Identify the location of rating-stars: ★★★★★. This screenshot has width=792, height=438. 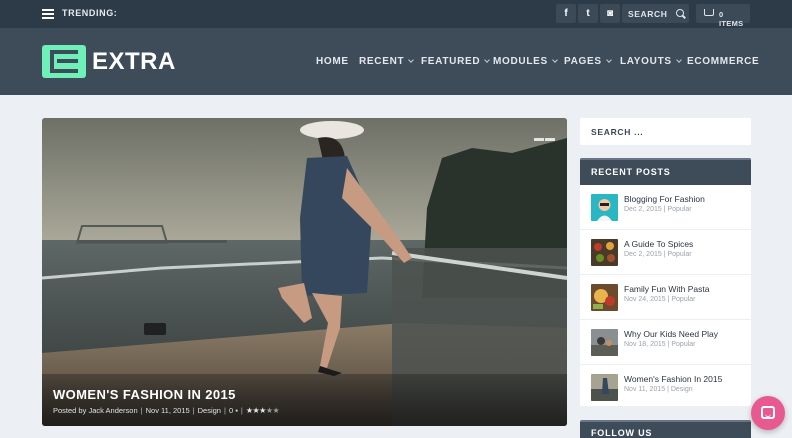
(262, 410).